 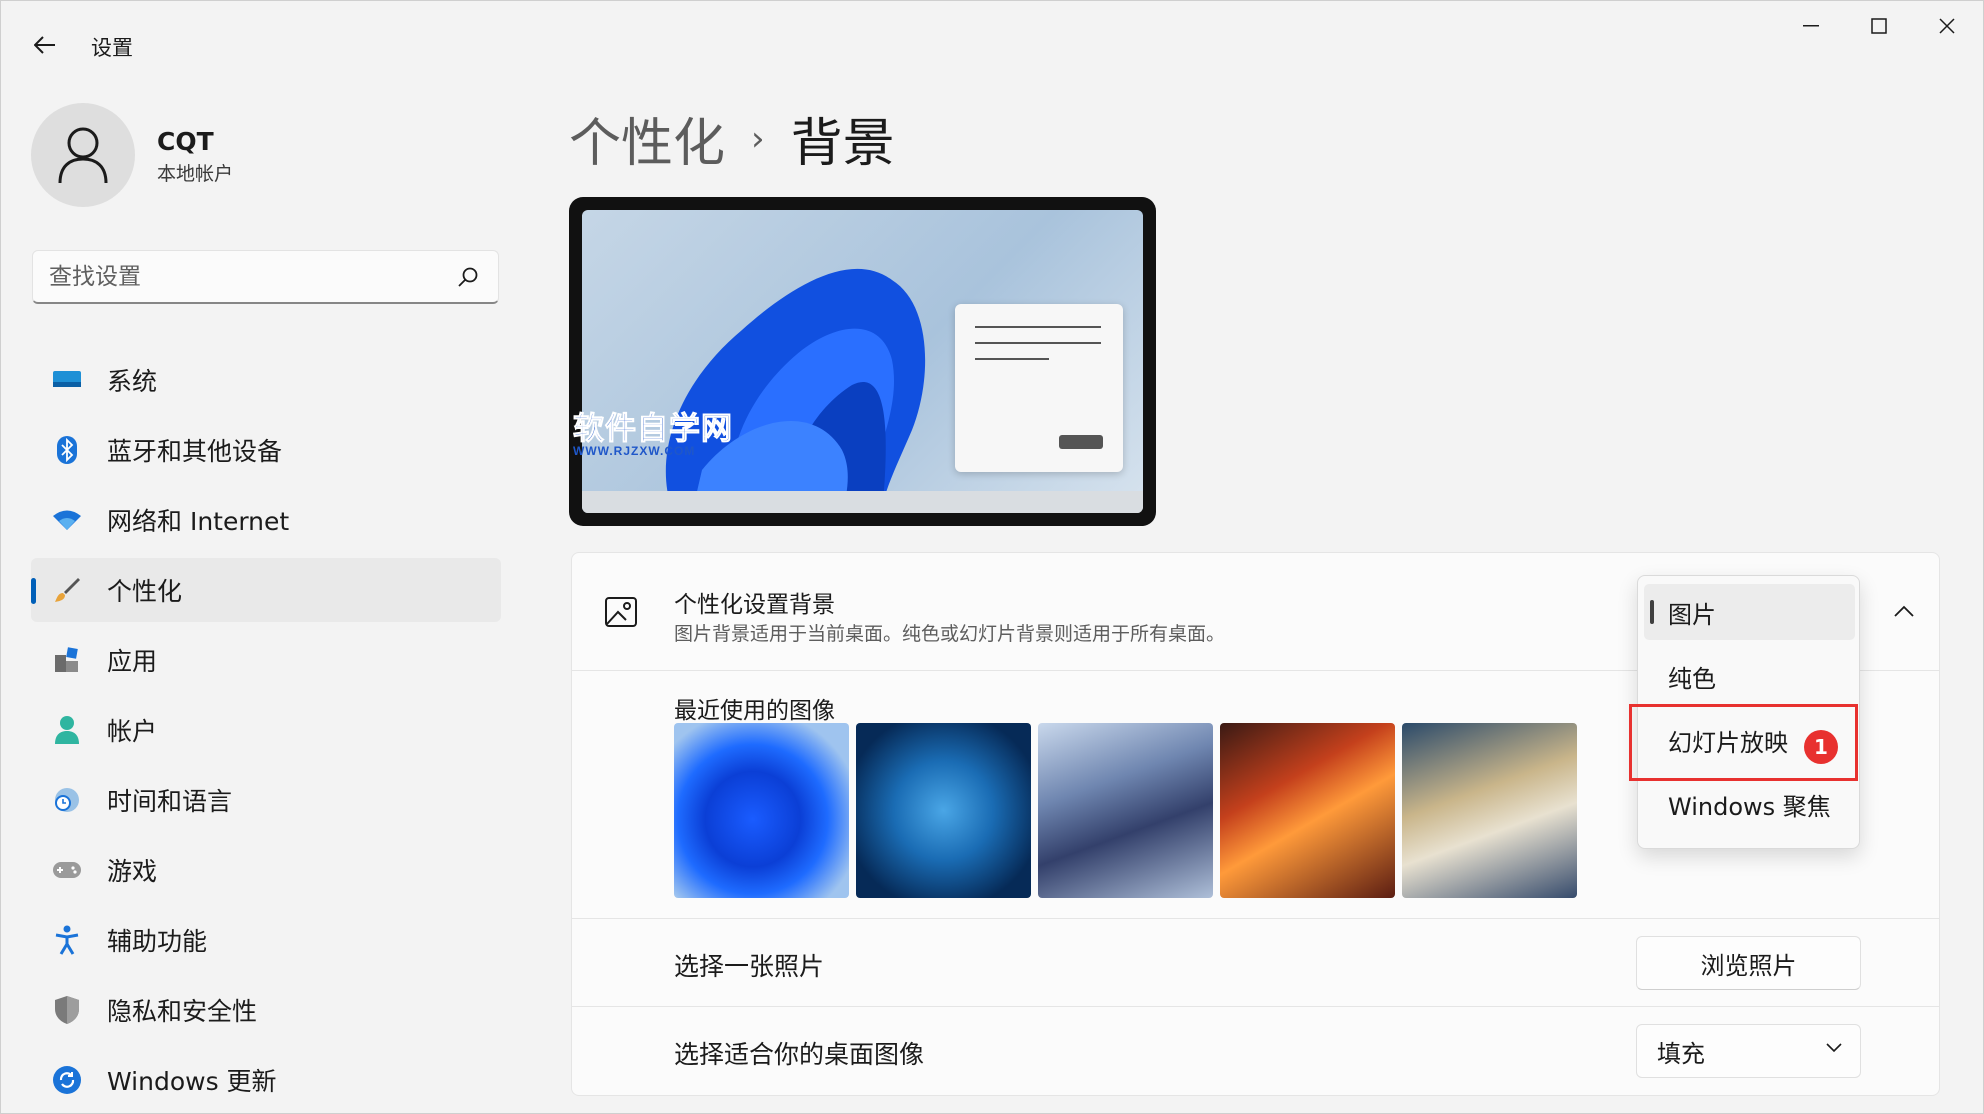 I want to click on recent-images-title: 最近使用的图像, so click(x=754, y=711).